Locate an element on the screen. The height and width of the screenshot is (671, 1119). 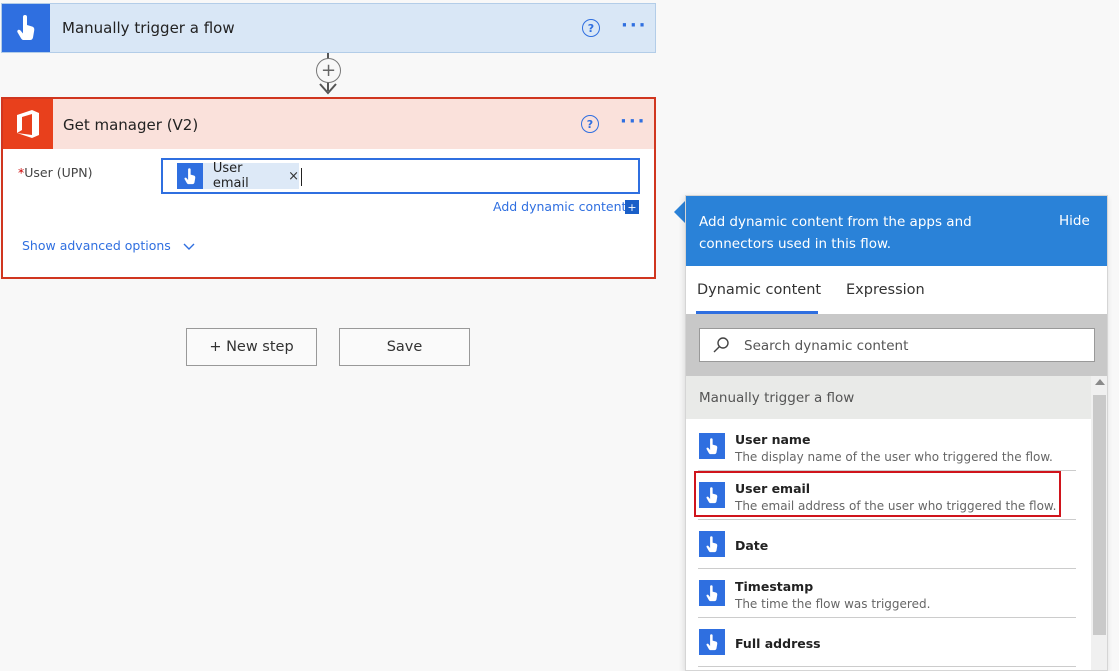
item-name: Full address is located at coordinates (778, 643).